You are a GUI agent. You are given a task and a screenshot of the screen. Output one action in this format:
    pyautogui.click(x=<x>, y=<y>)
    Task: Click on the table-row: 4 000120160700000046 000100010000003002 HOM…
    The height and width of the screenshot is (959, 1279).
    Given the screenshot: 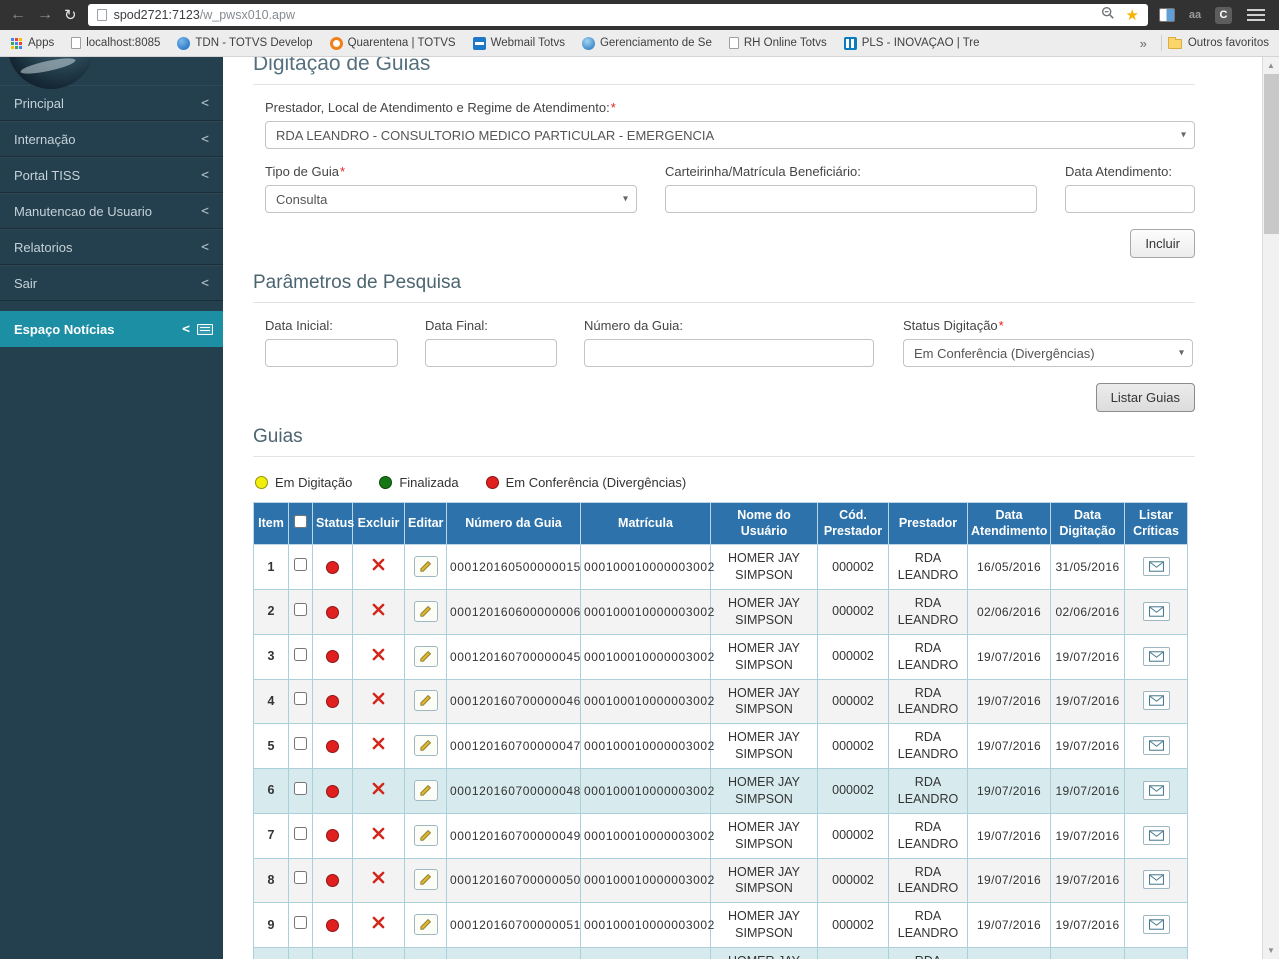 What is the action you would take?
    pyautogui.click(x=720, y=701)
    